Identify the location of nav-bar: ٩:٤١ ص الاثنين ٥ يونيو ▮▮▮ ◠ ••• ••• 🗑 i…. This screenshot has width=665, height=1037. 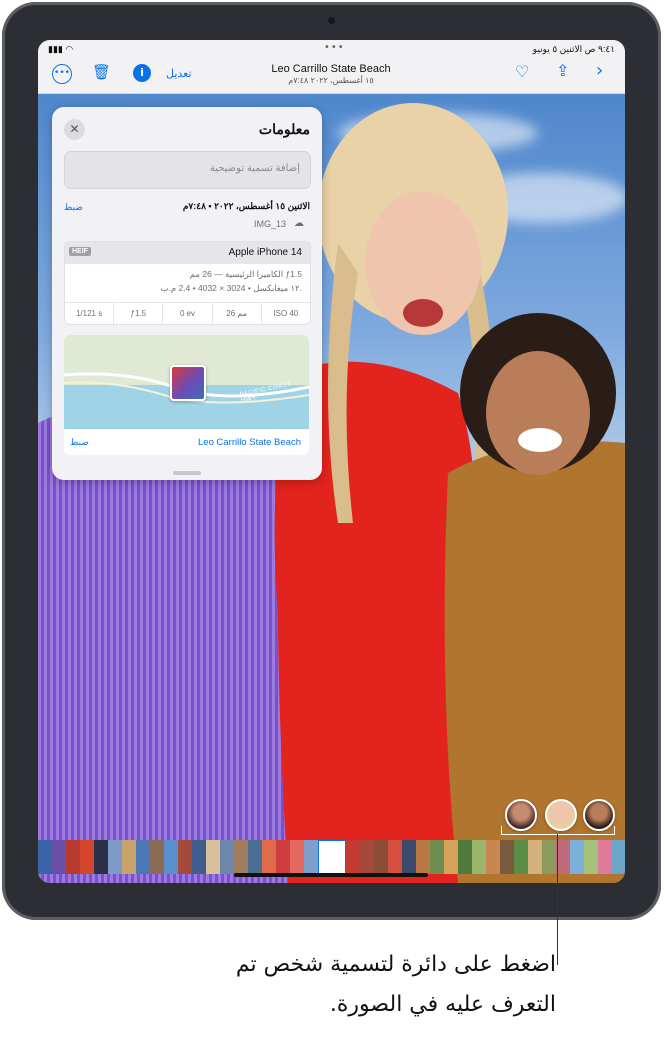
(331, 67).